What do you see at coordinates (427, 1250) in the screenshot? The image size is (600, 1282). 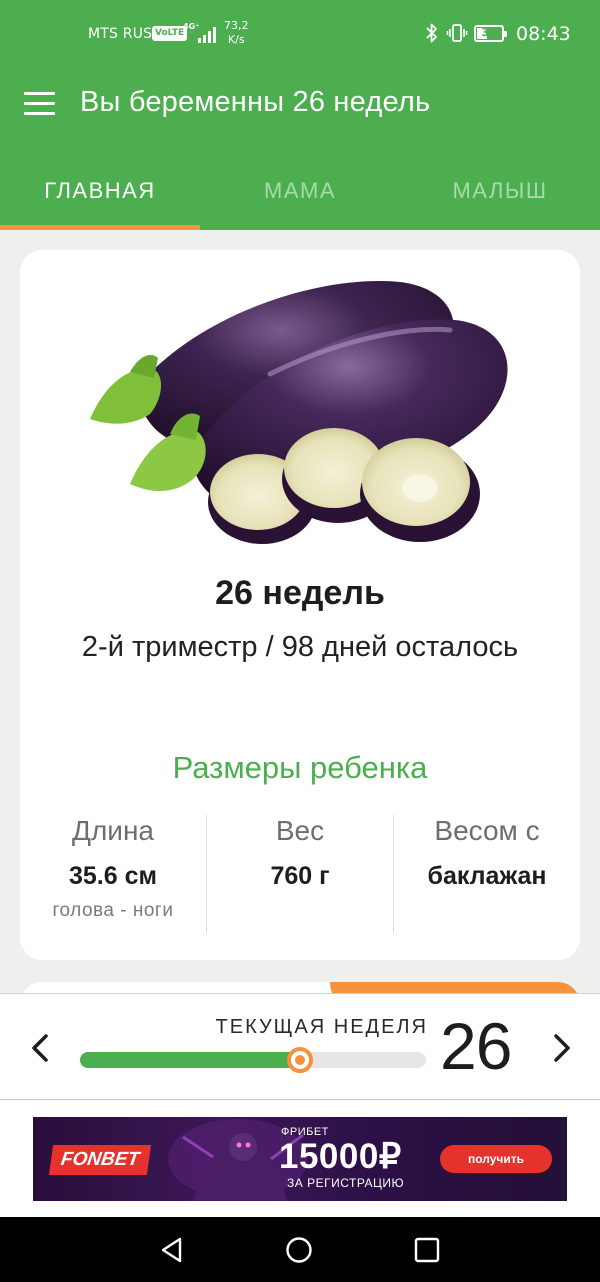 I see `recent-square-icon` at bounding box center [427, 1250].